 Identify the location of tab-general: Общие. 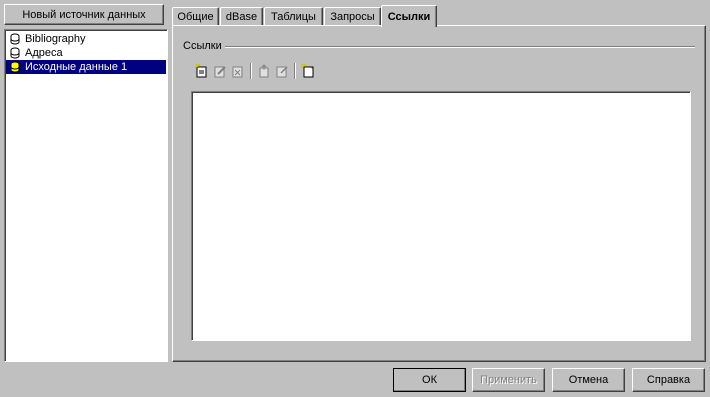
(195, 16).